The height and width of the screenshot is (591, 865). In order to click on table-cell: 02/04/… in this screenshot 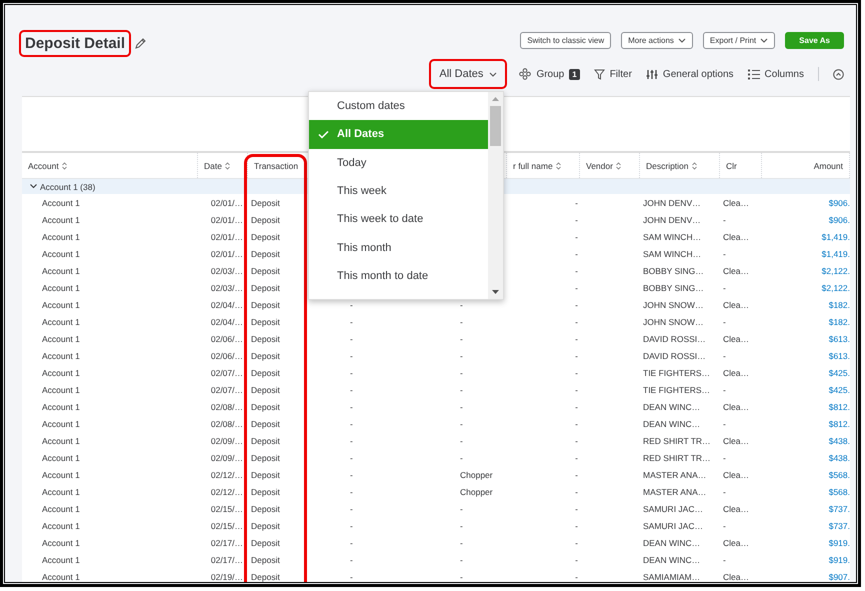, I will do `click(226, 321)`.